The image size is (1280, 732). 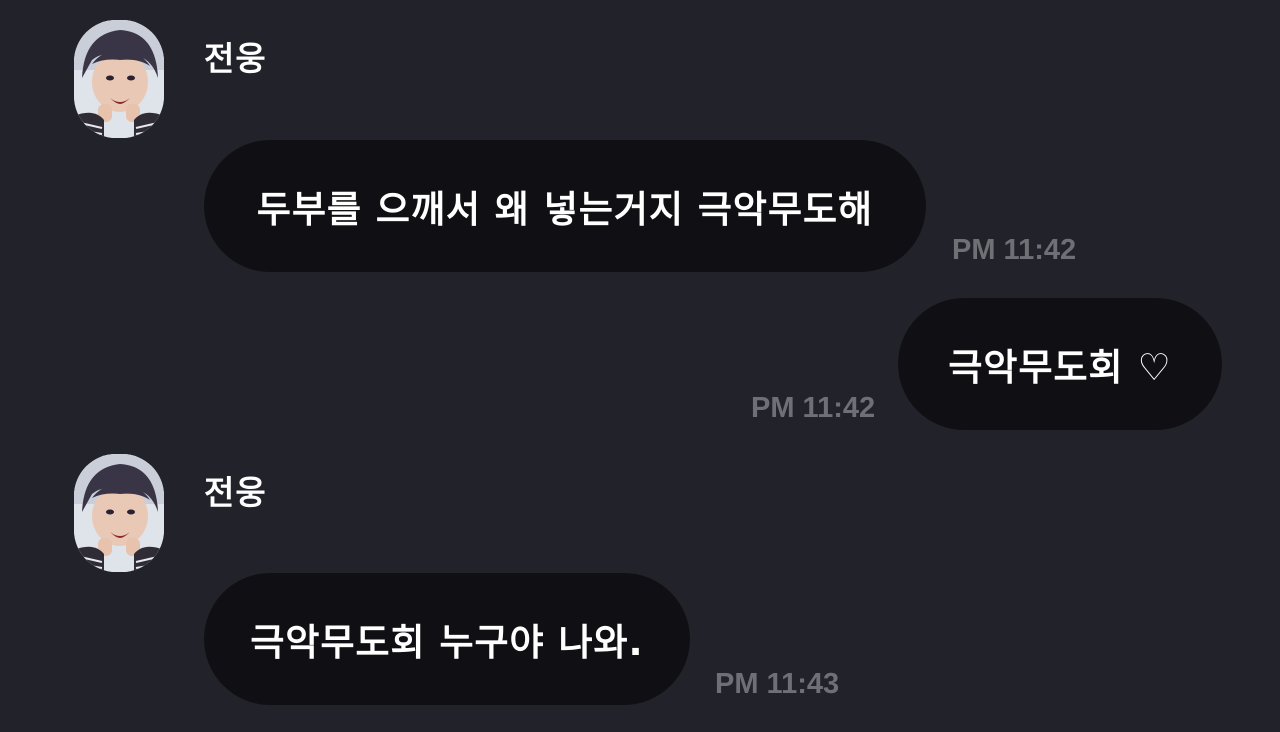 What do you see at coordinates (1060, 367) in the screenshot?
I see `message-text: 극악무도회 ♡` at bounding box center [1060, 367].